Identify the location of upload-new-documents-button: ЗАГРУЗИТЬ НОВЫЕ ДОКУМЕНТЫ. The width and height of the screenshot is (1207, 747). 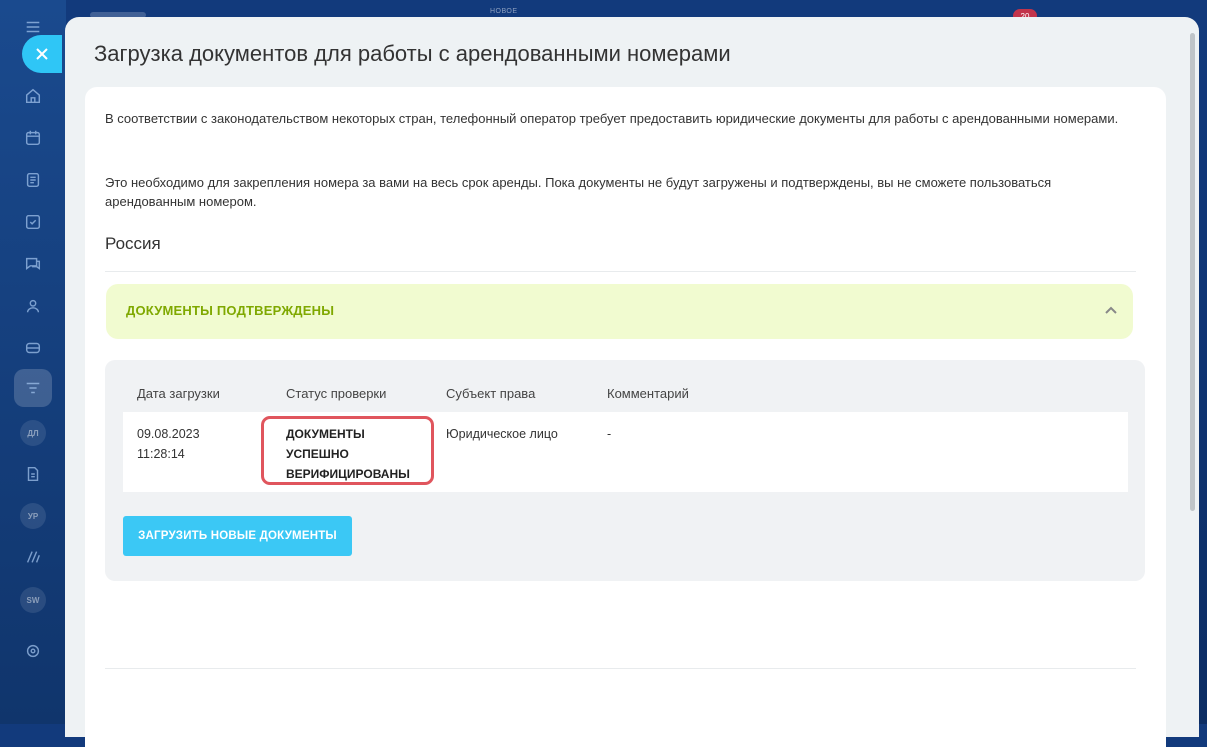
(237, 536).